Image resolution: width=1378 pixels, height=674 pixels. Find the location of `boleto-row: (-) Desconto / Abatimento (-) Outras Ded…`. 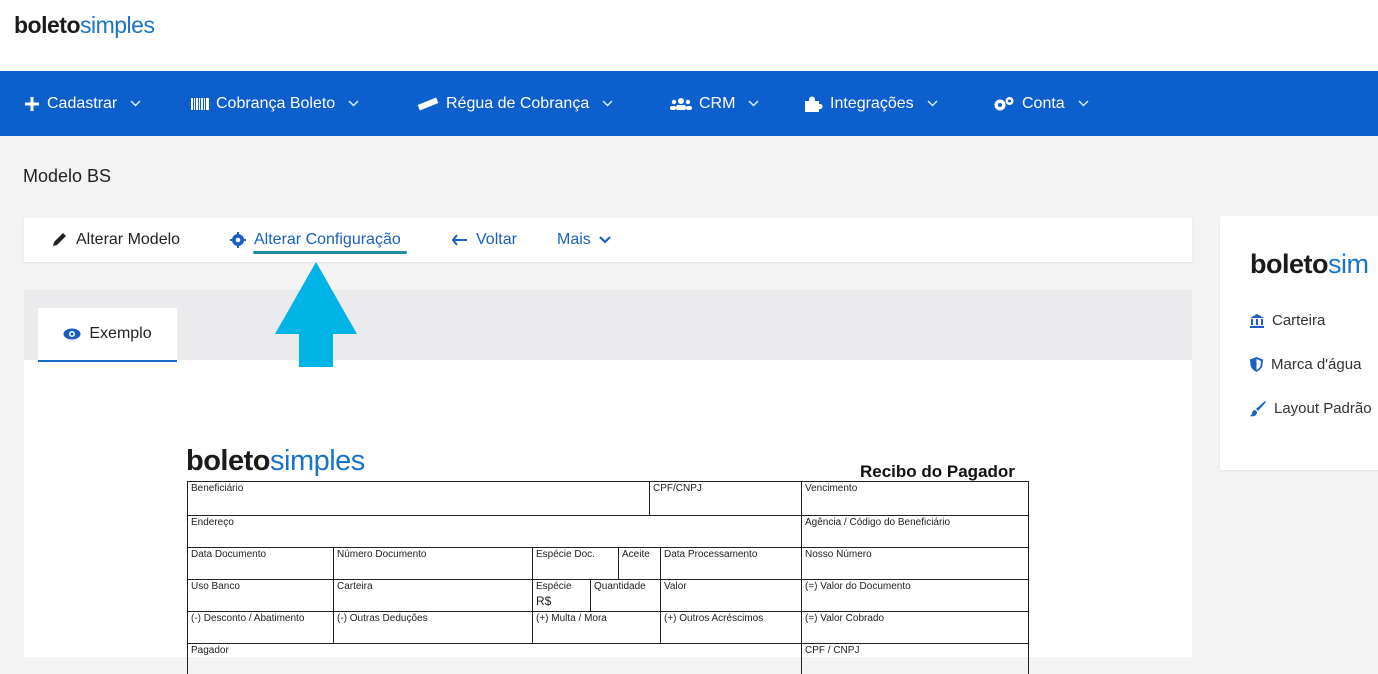

boleto-row: (-) Desconto / Abatimento (-) Outras Ded… is located at coordinates (608, 628).